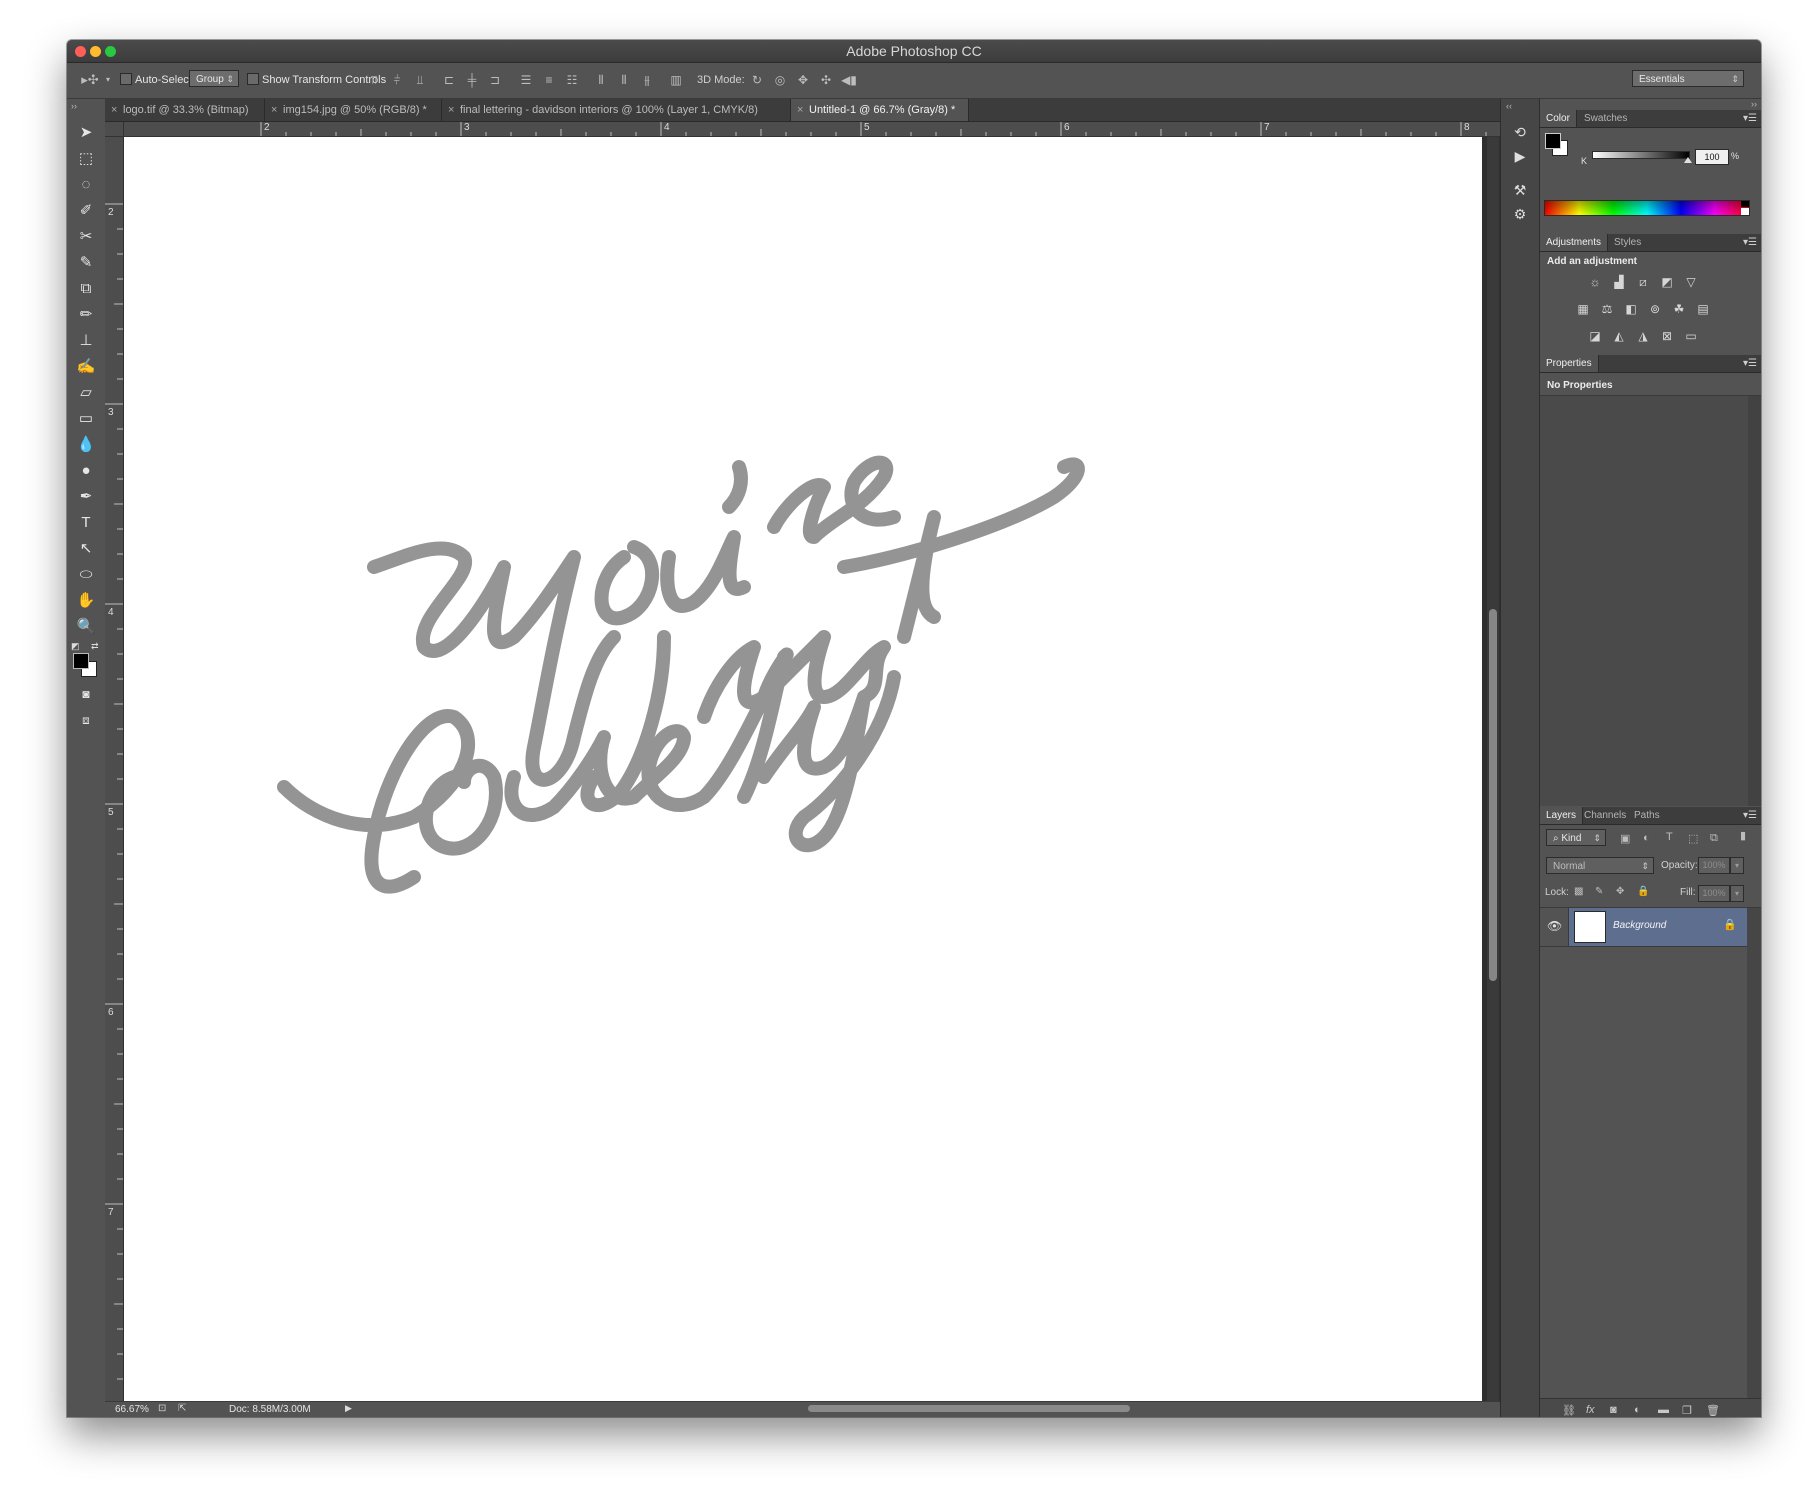  I want to click on 3d-scale-icon: ◀▮, so click(849, 80).